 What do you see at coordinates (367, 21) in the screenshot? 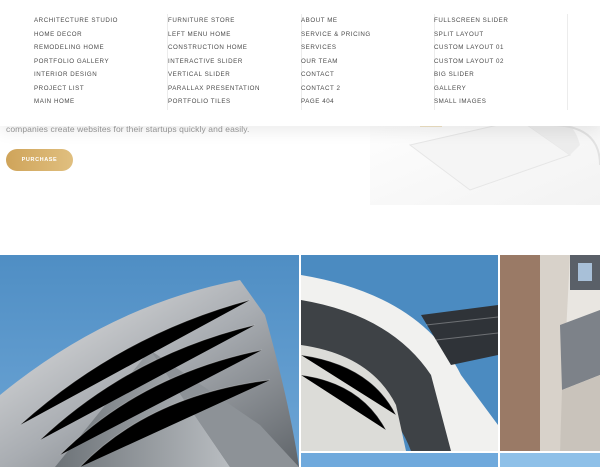
I see `menu-item-about-me: ABOUT ME` at bounding box center [367, 21].